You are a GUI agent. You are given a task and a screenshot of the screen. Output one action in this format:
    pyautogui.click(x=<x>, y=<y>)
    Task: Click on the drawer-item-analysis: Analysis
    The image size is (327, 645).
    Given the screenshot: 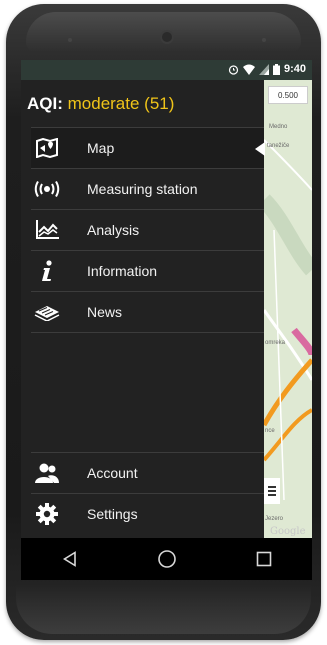 What is the action you would take?
    pyautogui.click(x=147, y=229)
    